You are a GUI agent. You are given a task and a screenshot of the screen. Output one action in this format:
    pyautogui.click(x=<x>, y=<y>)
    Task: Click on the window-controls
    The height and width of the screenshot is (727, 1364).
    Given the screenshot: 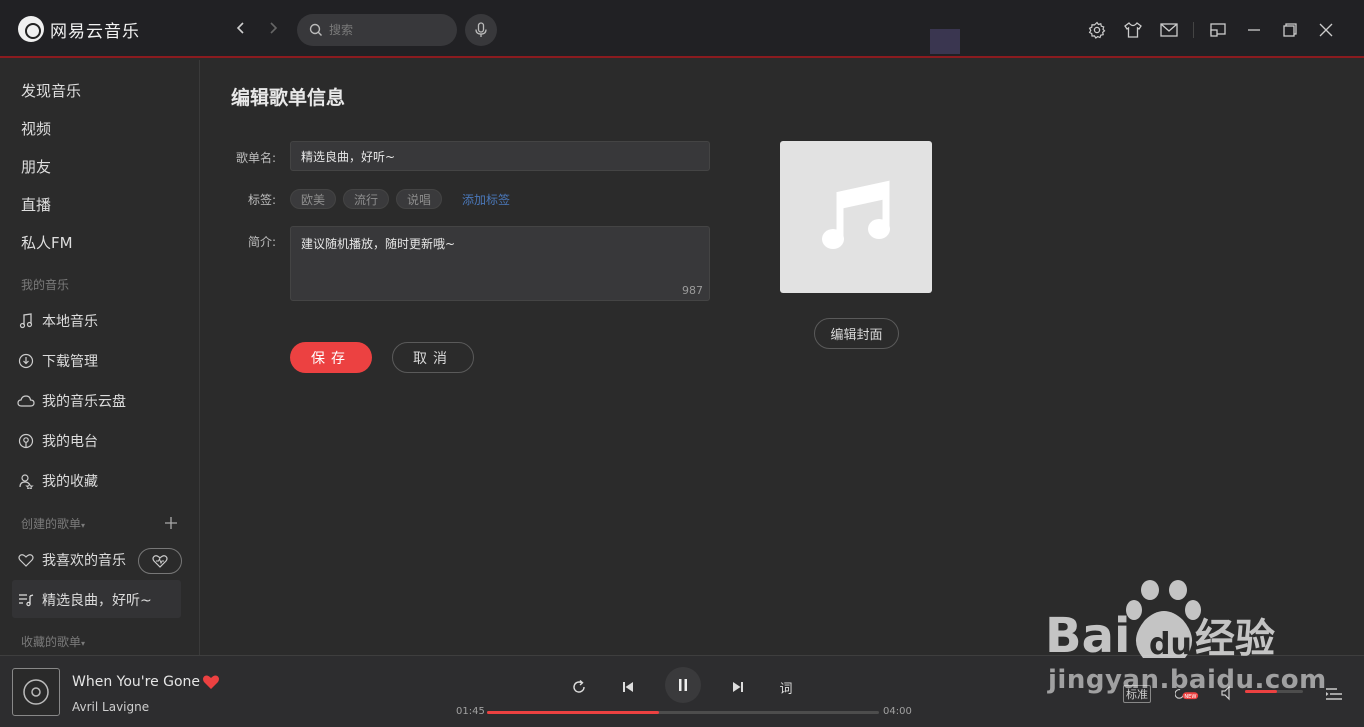 What is the action you would take?
    pyautogui.click(x=1211, y=30)
    